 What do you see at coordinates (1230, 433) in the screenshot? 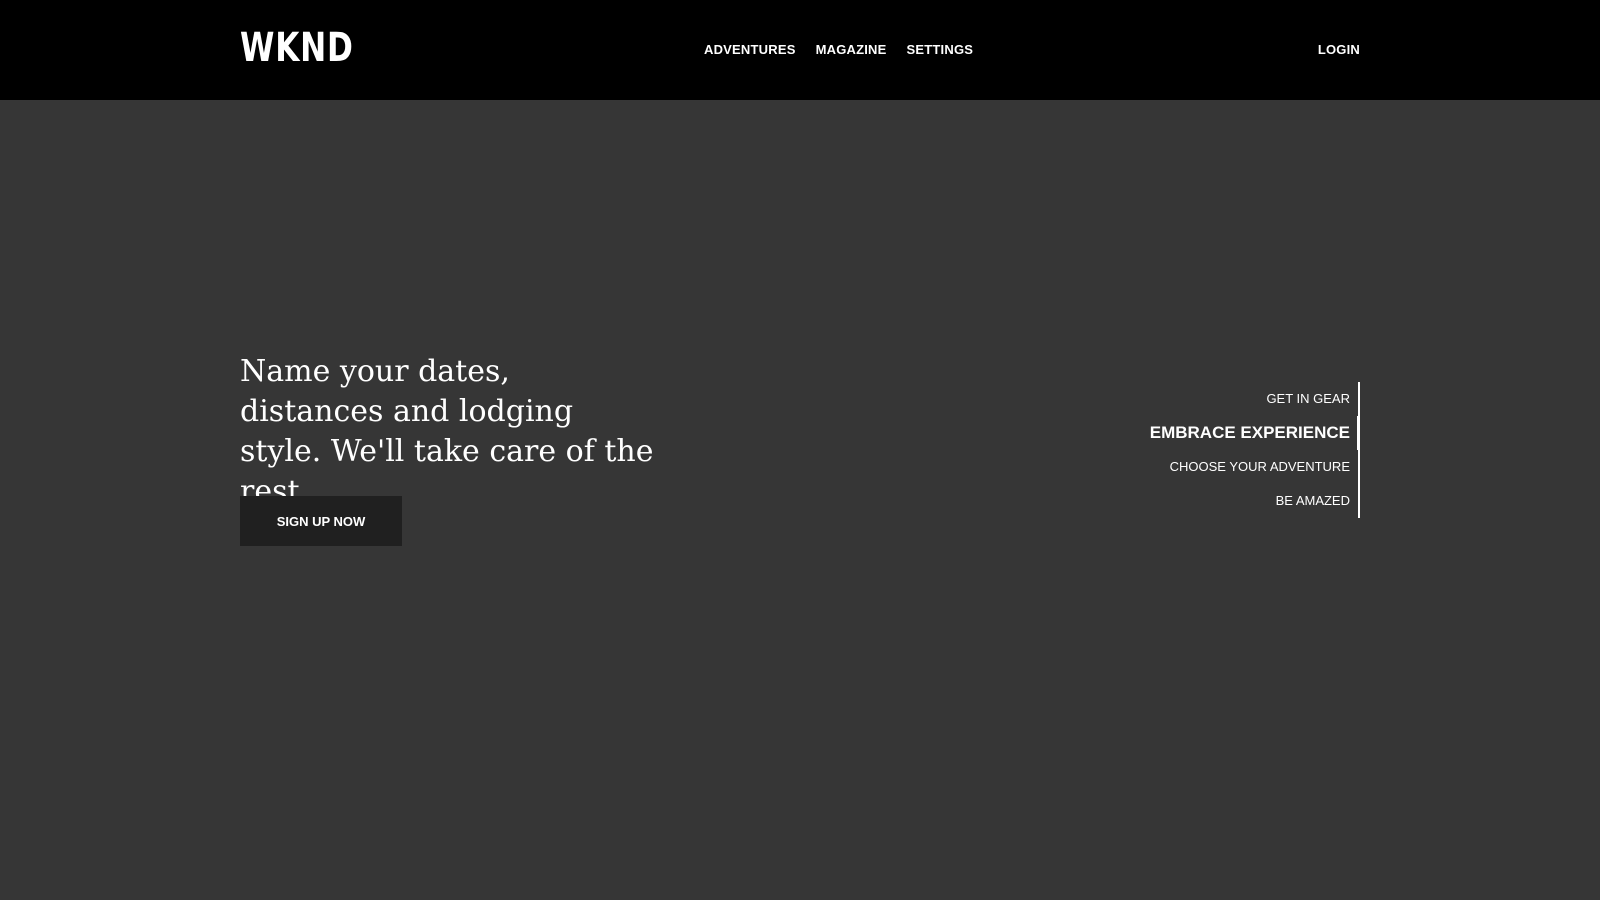
I see `step-embrace-experience: EMBRACE EXPERIENCE` at bounding box center [1230, 433].